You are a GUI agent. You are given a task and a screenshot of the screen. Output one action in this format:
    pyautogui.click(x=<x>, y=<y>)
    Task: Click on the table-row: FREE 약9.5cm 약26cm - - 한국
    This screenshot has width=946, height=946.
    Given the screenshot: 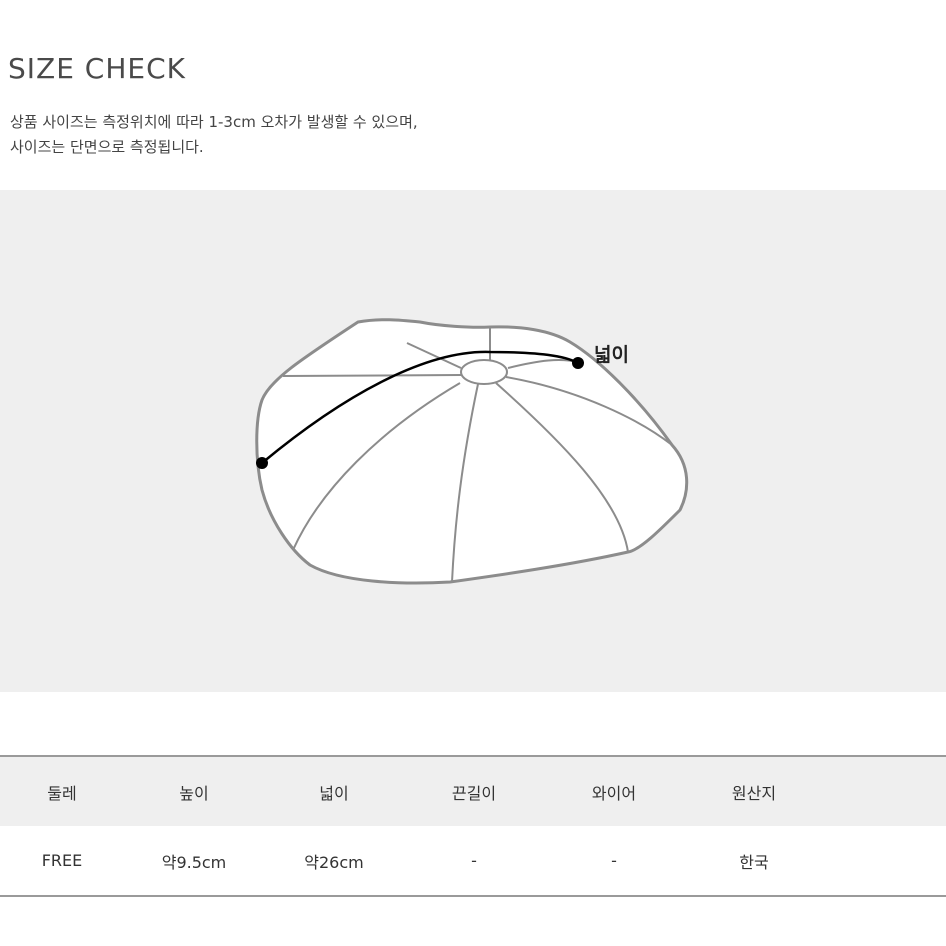 What is the action you would take?
    pyautogui.click(x=473, y=861)
    